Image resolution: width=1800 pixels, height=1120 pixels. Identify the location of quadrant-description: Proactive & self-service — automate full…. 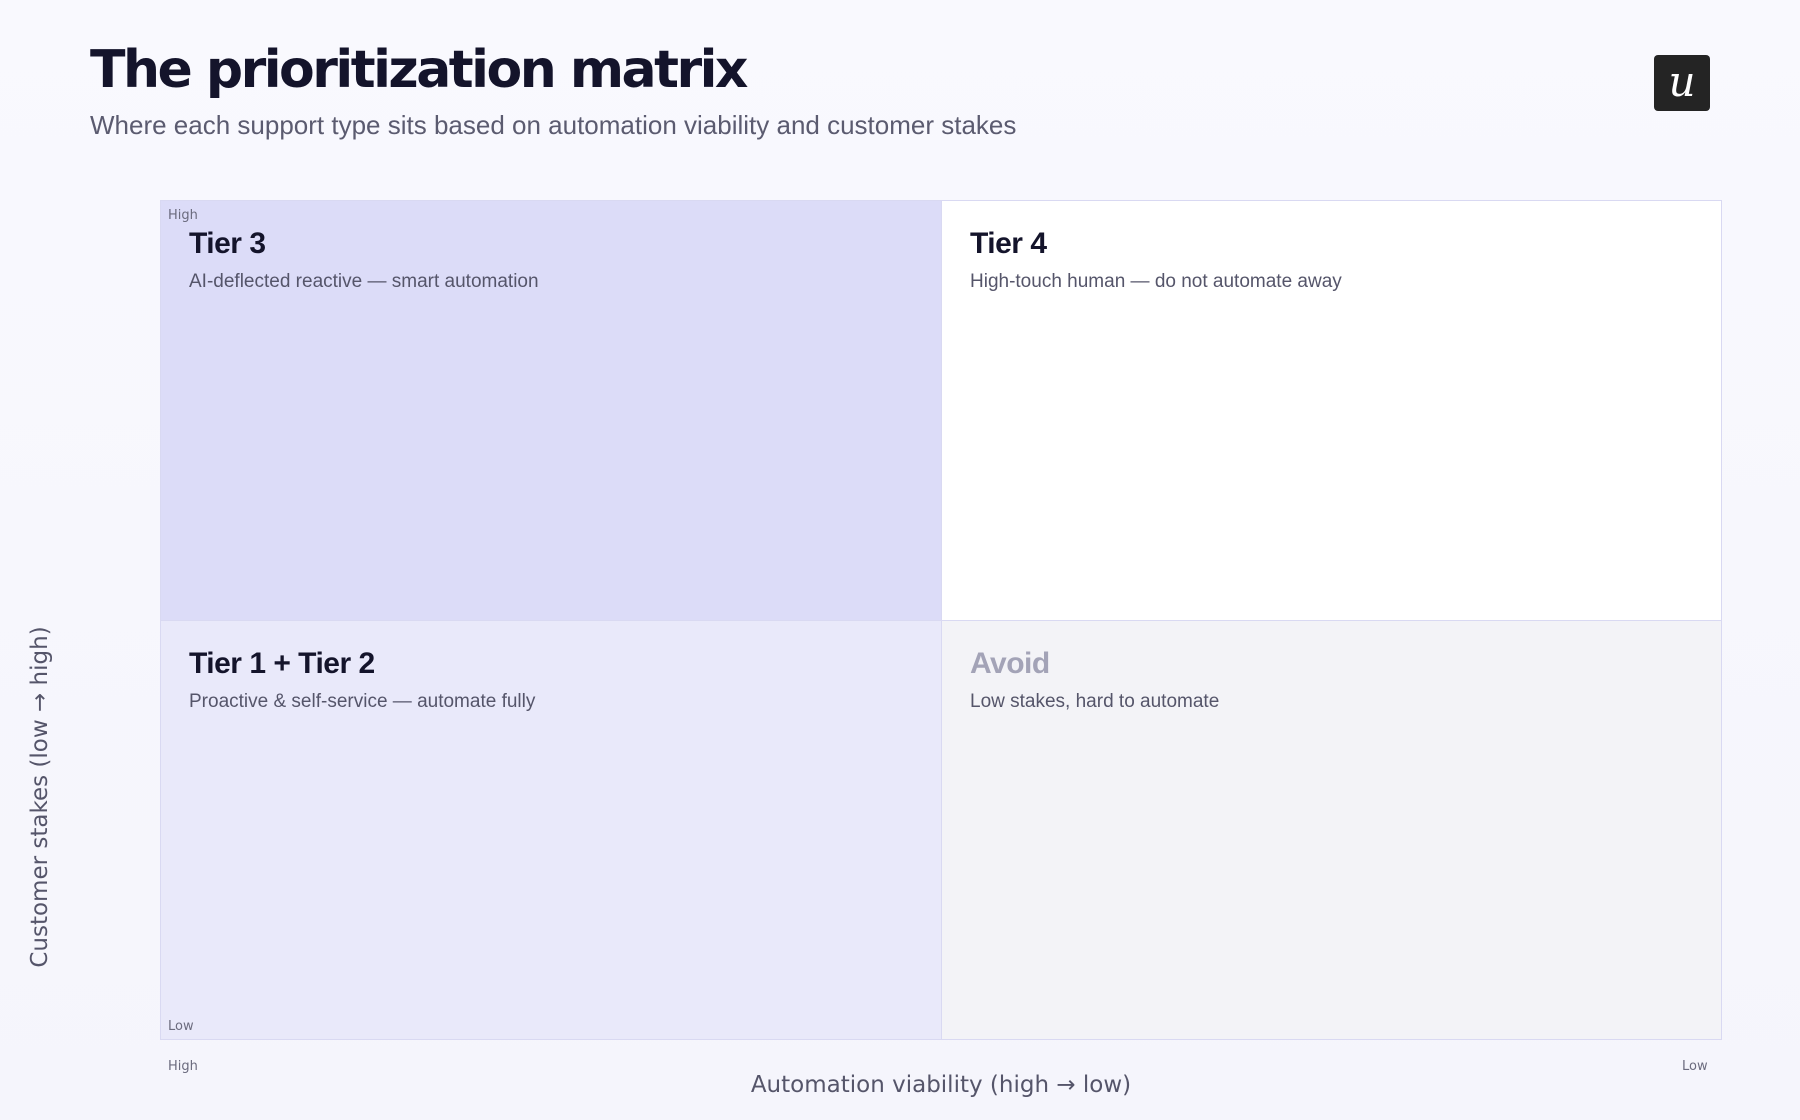
(362, 701).